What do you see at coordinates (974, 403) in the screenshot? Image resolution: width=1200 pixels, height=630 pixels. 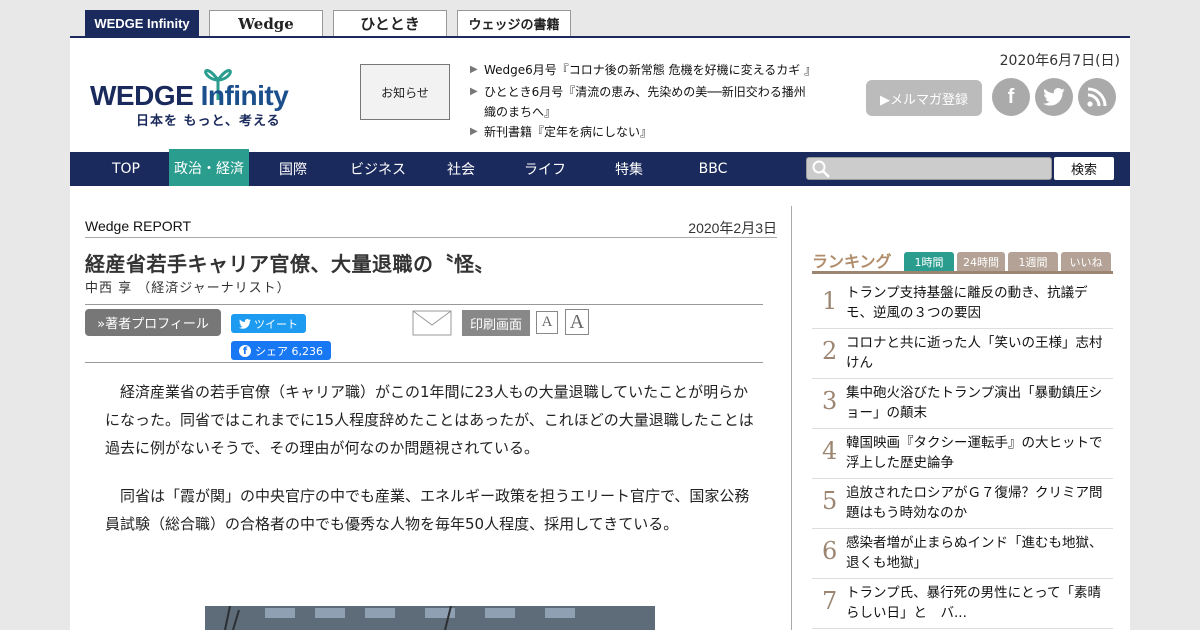 I see `ranking-title: 集中砲火浴びたトランプ演出「暴動鎮圧ショー」の顛末` at bounding box center [974, 403].